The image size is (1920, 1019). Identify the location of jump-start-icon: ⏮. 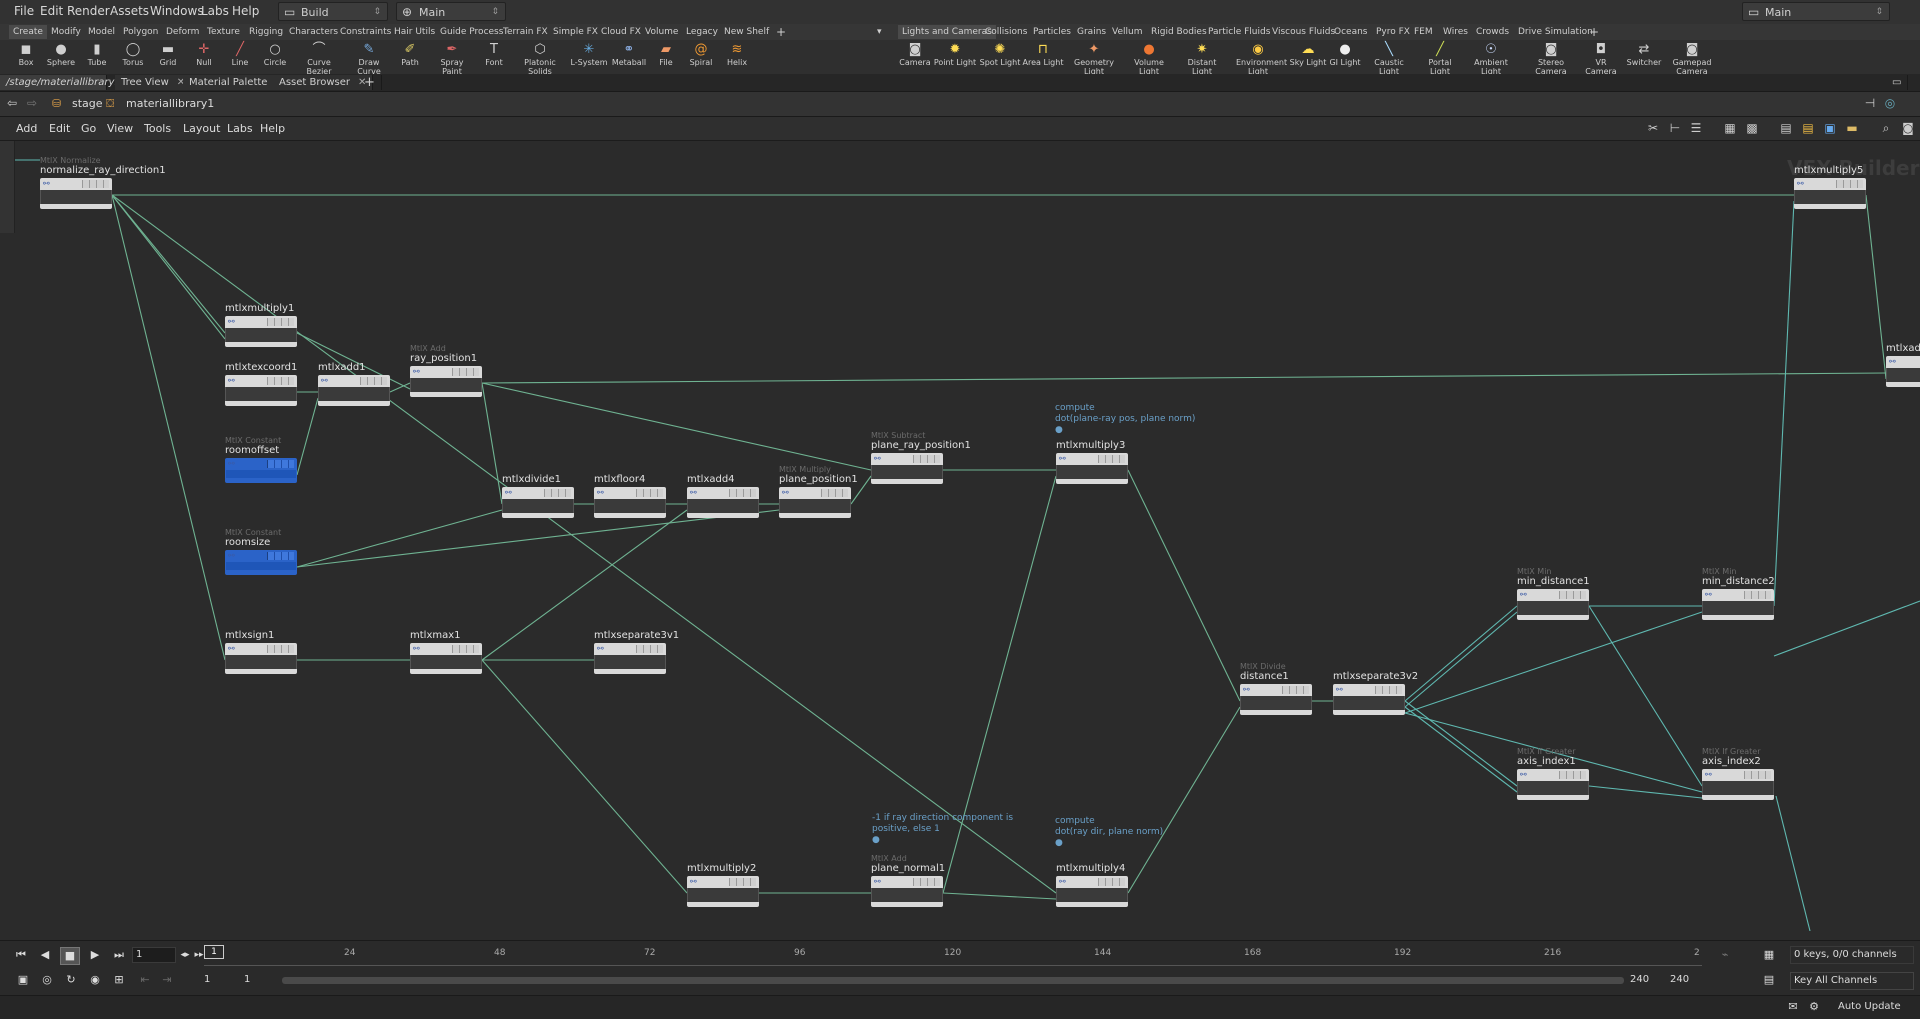
(21, 955).